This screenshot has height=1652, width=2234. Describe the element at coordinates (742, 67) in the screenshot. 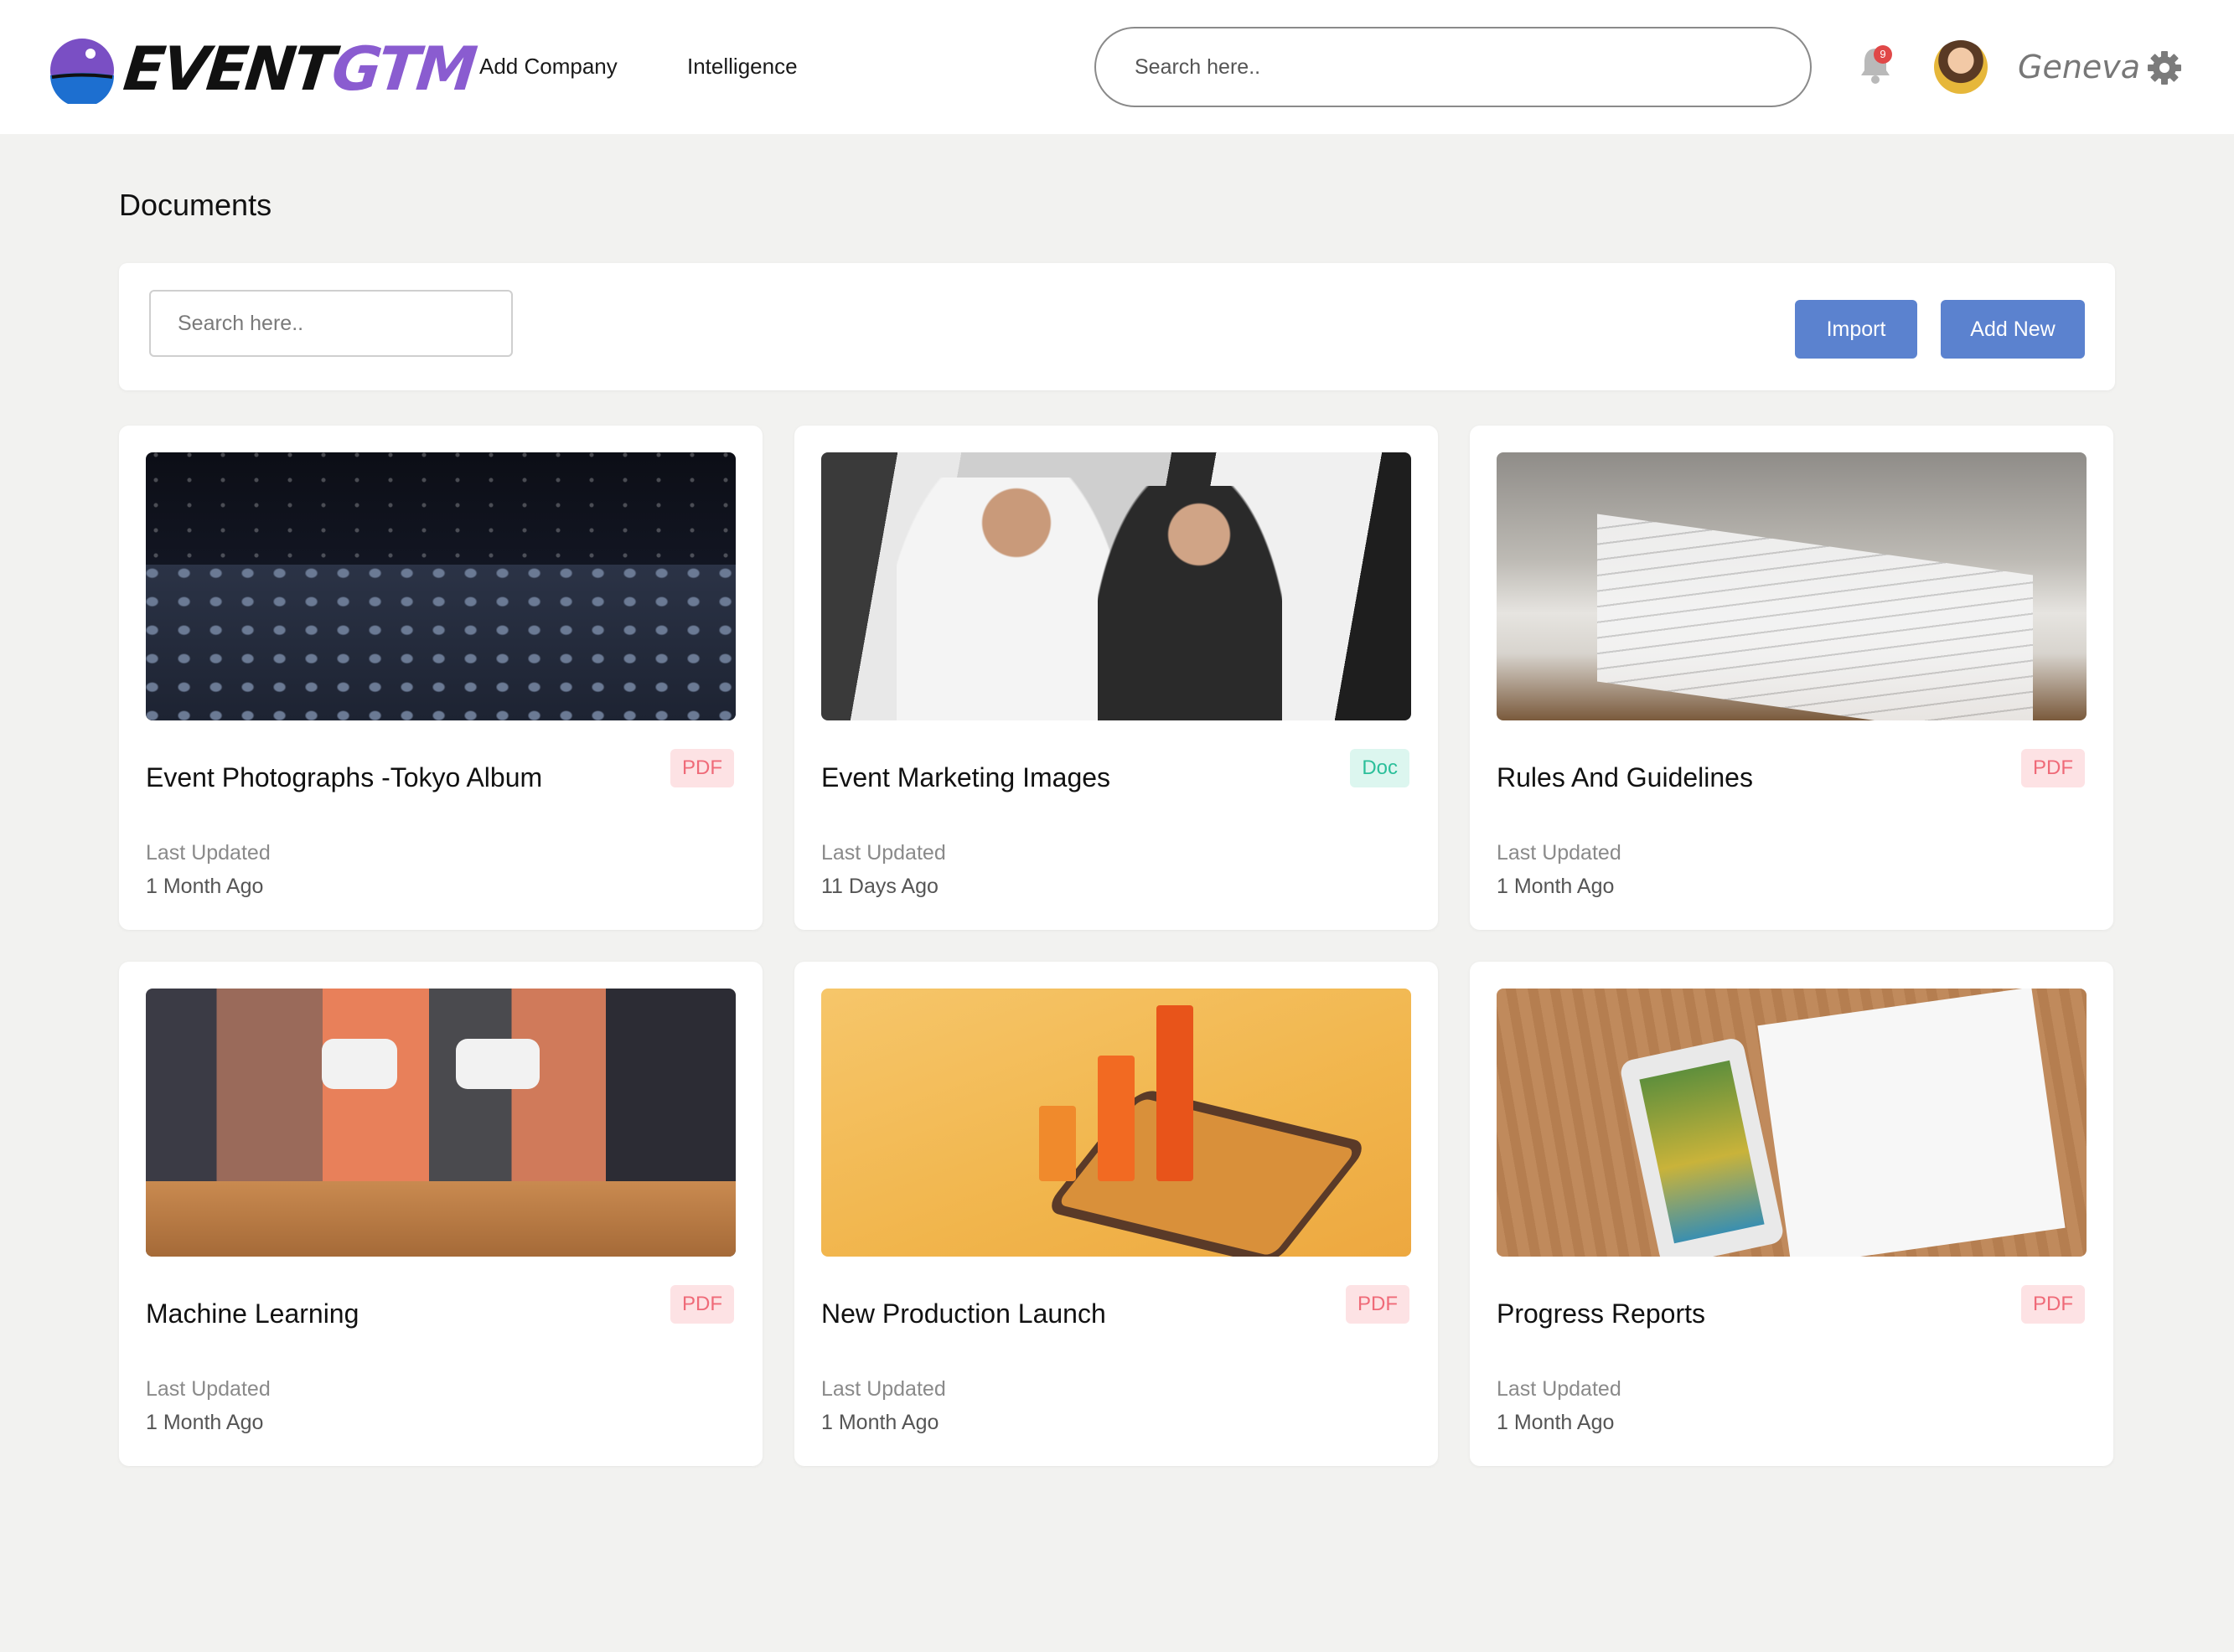

I see `nav-intelligence: Intelligence` at that location.